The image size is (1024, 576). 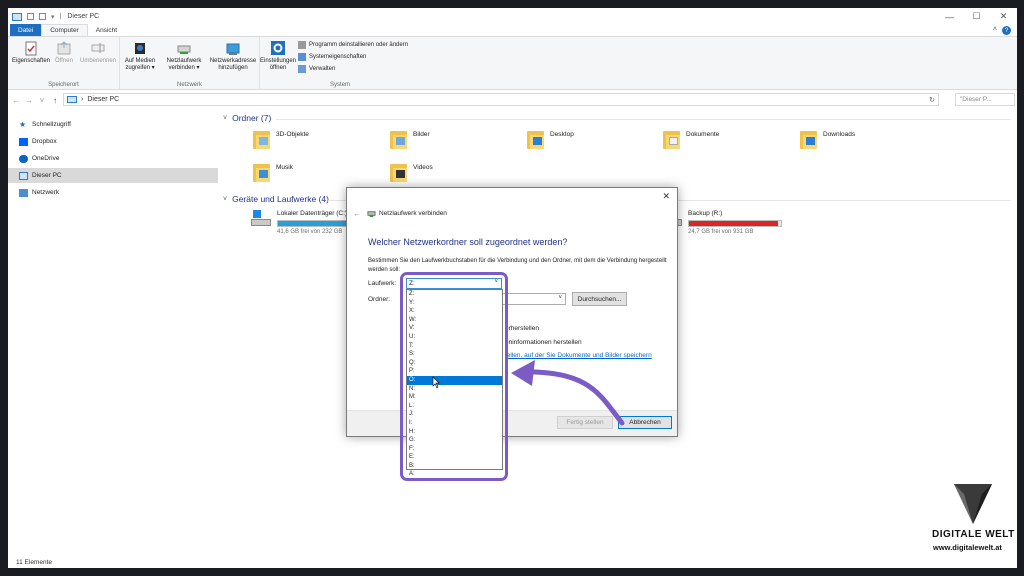 What do you see at coordinates (932, 100) in the screenshot?
I see `refresh-icon: ↻` at bounding box center [932, 100].